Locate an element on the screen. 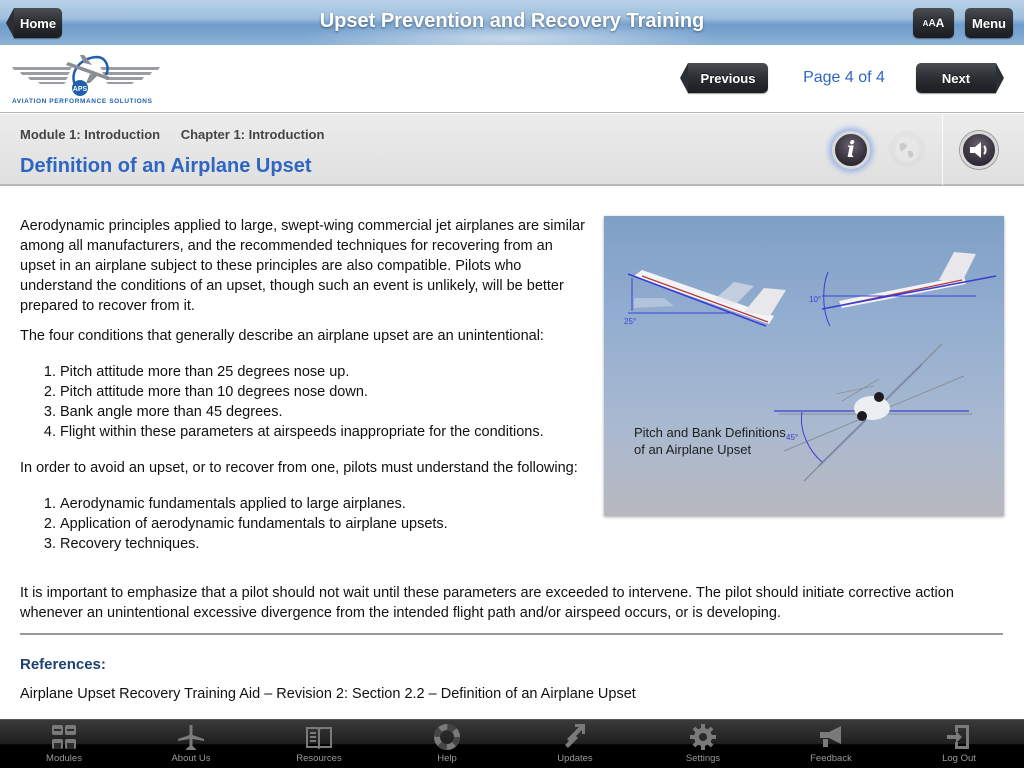 The image size is (1024, 769). previous-label: Previous is located at coordinates (728, 78).